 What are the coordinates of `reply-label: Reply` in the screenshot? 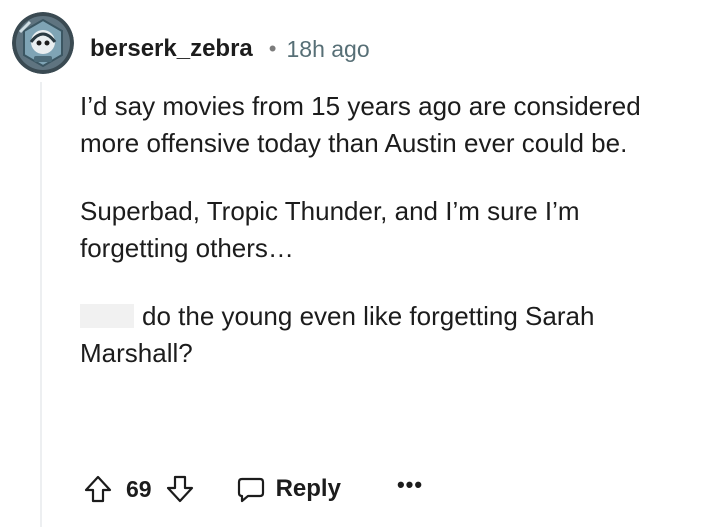 It's located at (308, 488).